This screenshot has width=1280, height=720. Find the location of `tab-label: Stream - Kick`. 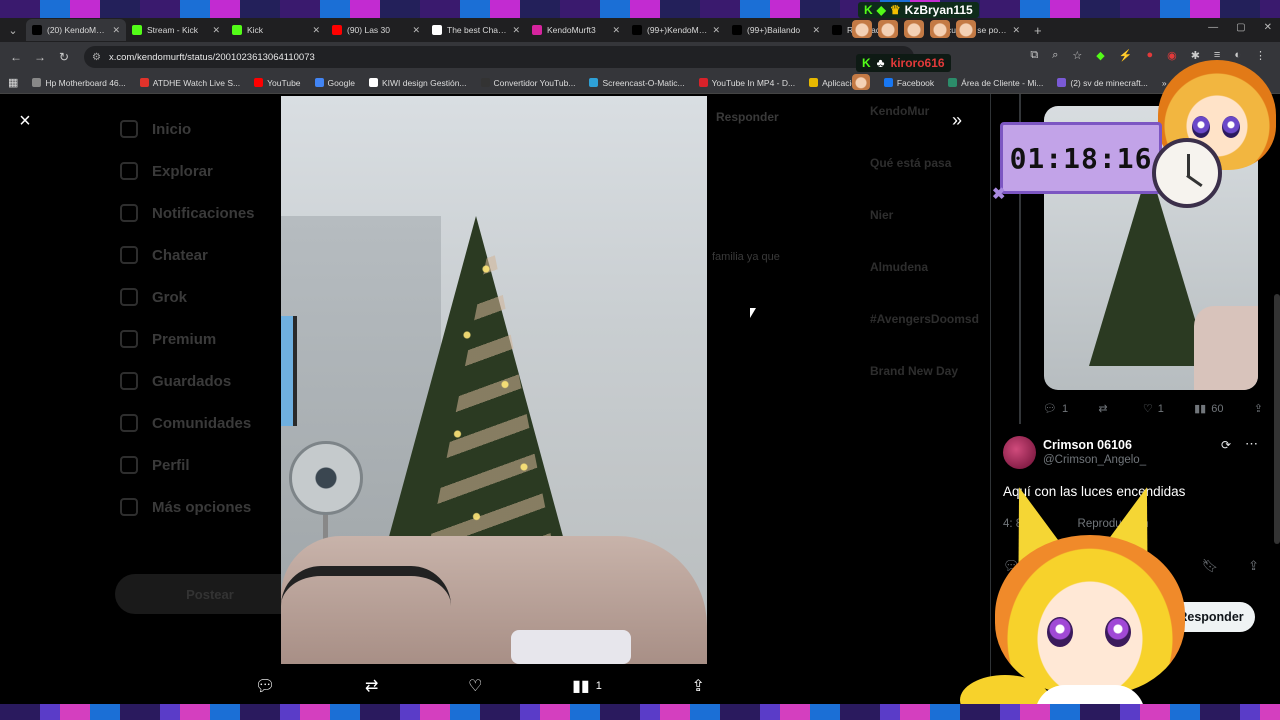

tab-label: Stream - Kick is located at coordinates (173, 30).